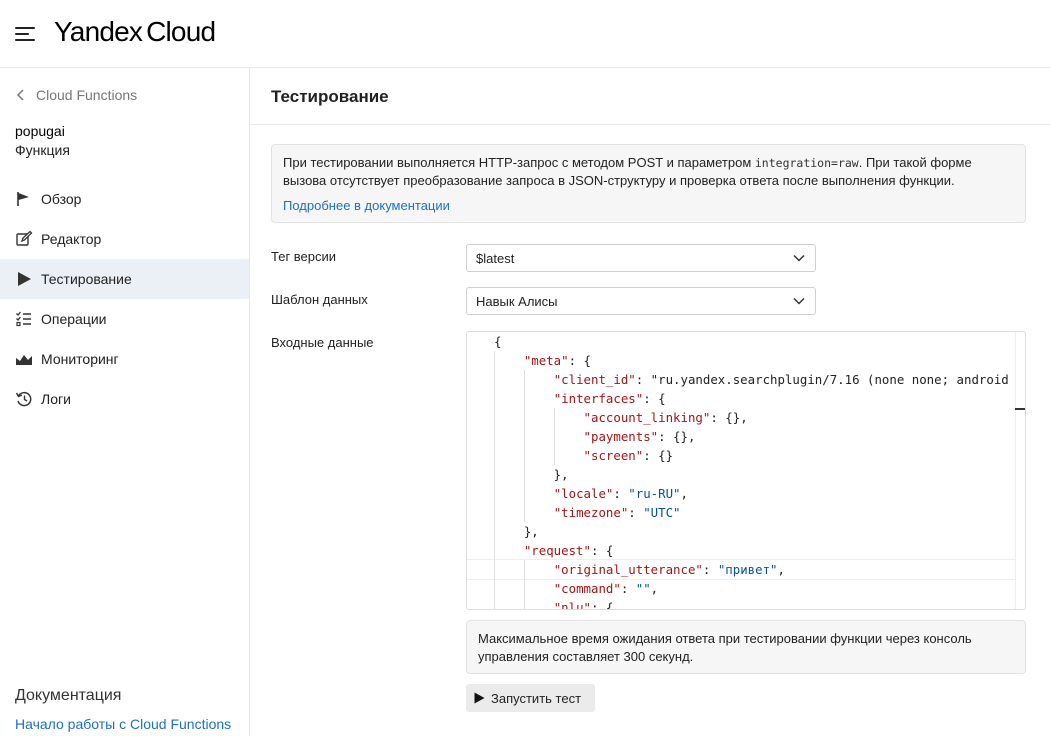 The height and width of the screenshot is (736, 1050). I want to click on code-line: "request": {, so click(568, 550).